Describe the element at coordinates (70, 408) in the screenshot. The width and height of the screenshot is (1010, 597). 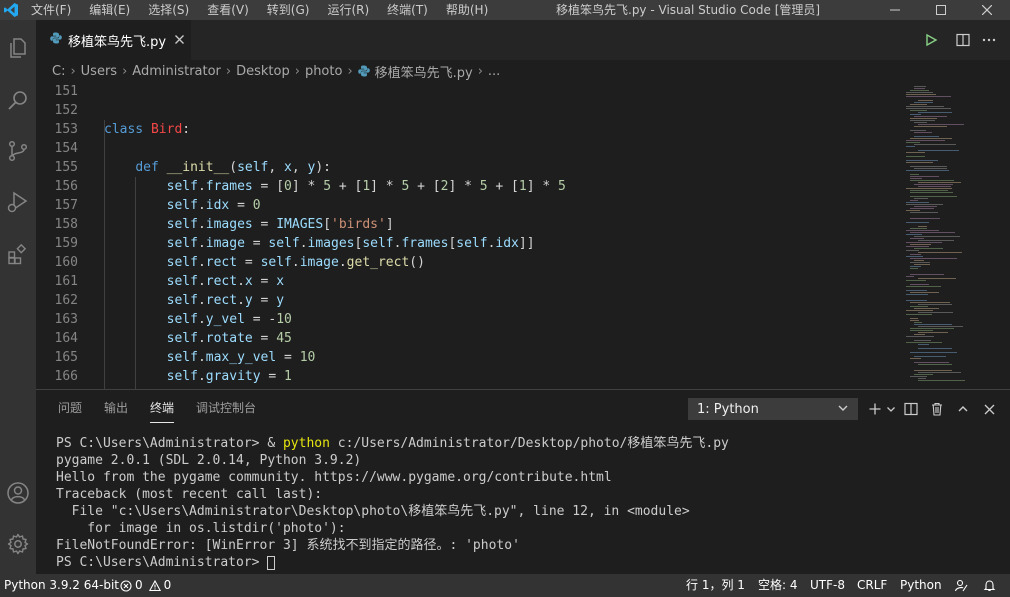
I see `tab-problems: 问题` at that location.